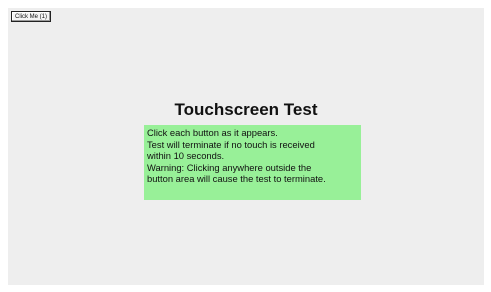 The image size is (491, 292). Describe the element at coordinates (31, 16) in the screenshot. I see `click-me-button: Click Me (1)` at that location.